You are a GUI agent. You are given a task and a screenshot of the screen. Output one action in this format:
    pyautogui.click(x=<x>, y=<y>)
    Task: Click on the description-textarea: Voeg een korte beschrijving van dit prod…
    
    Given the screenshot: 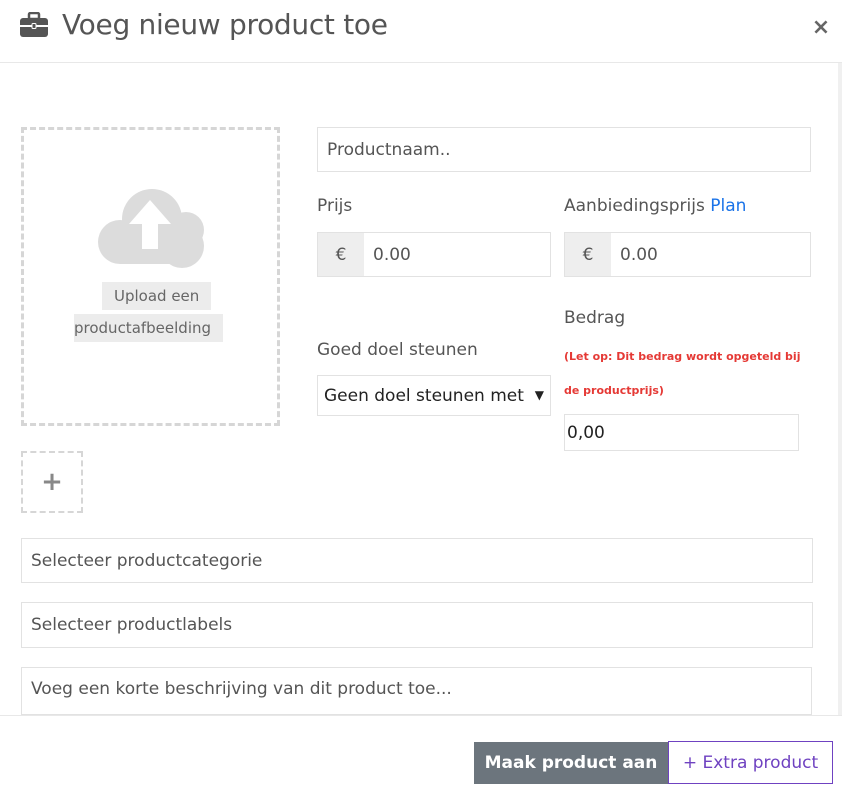 What is the action you would take?
    pyautogui.click(x=416, y=691)
    